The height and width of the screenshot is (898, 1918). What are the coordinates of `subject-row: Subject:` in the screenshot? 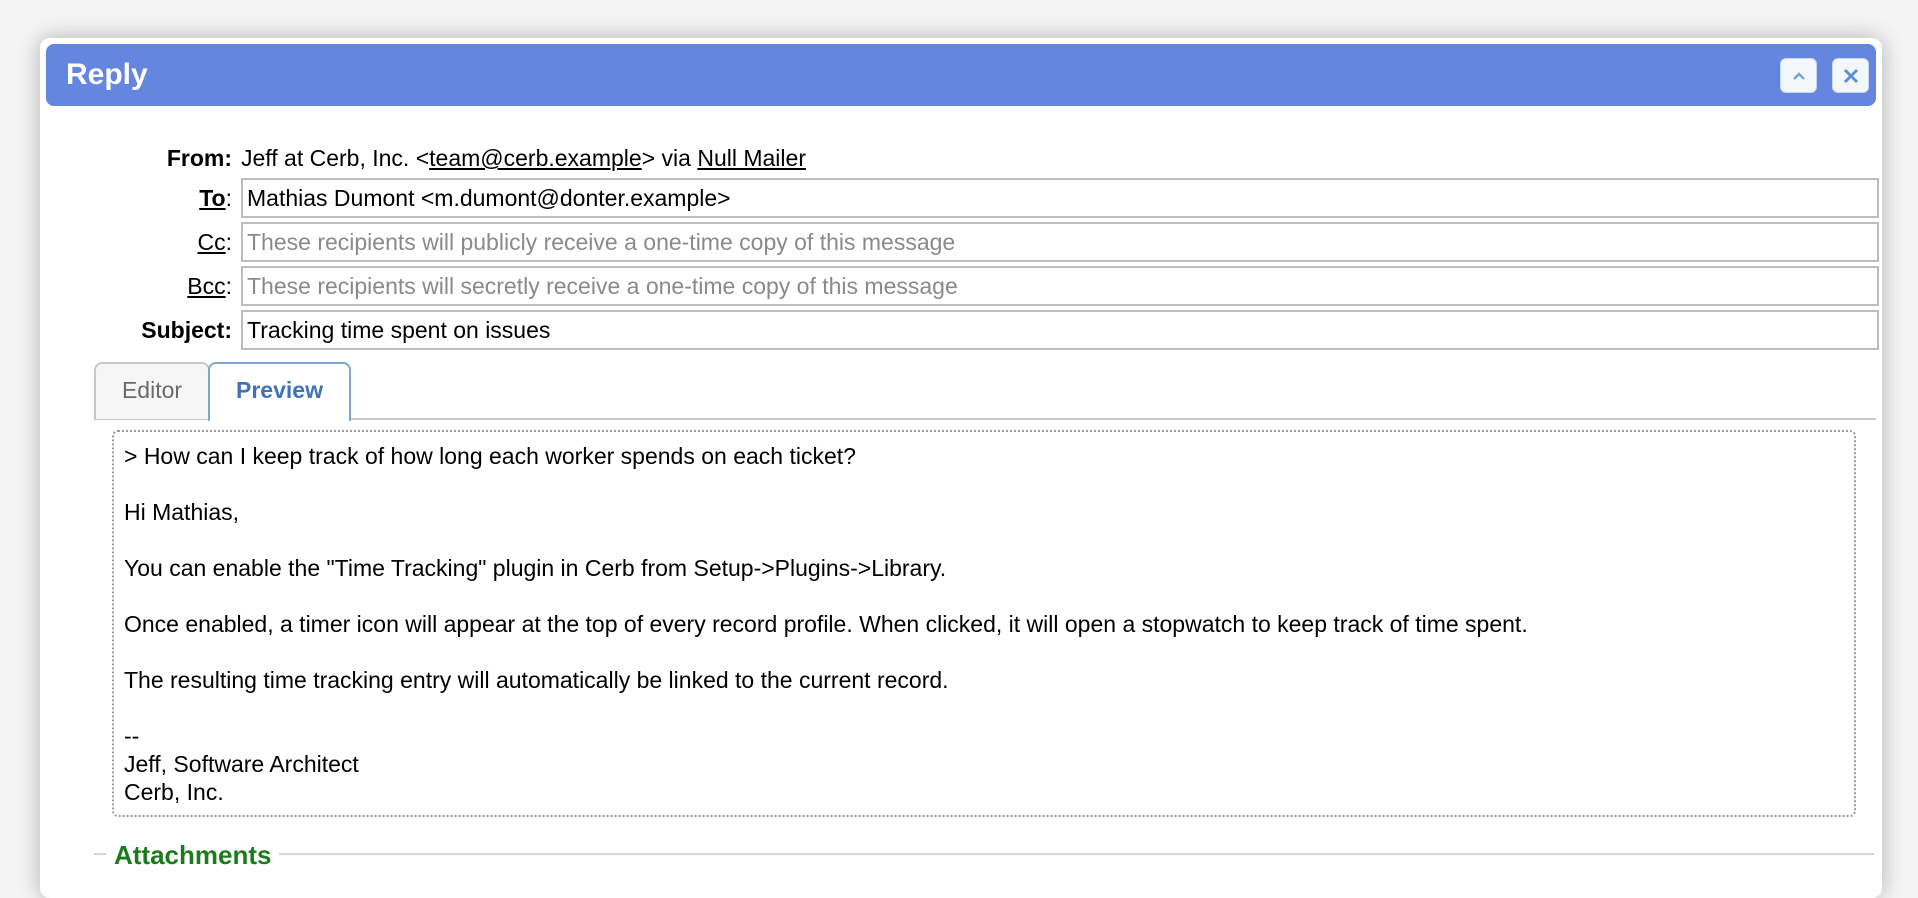 It's located at (136, 330).